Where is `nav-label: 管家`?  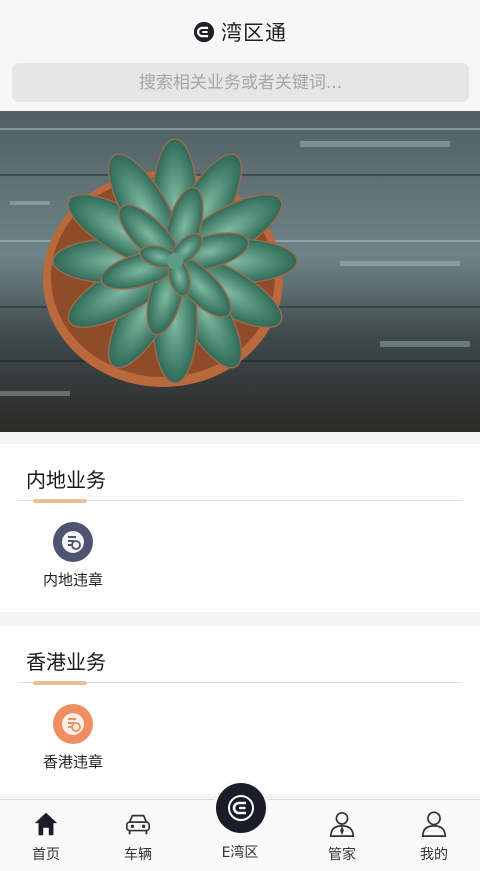
nav-label: 管家 is located at coordinates (342, 855).